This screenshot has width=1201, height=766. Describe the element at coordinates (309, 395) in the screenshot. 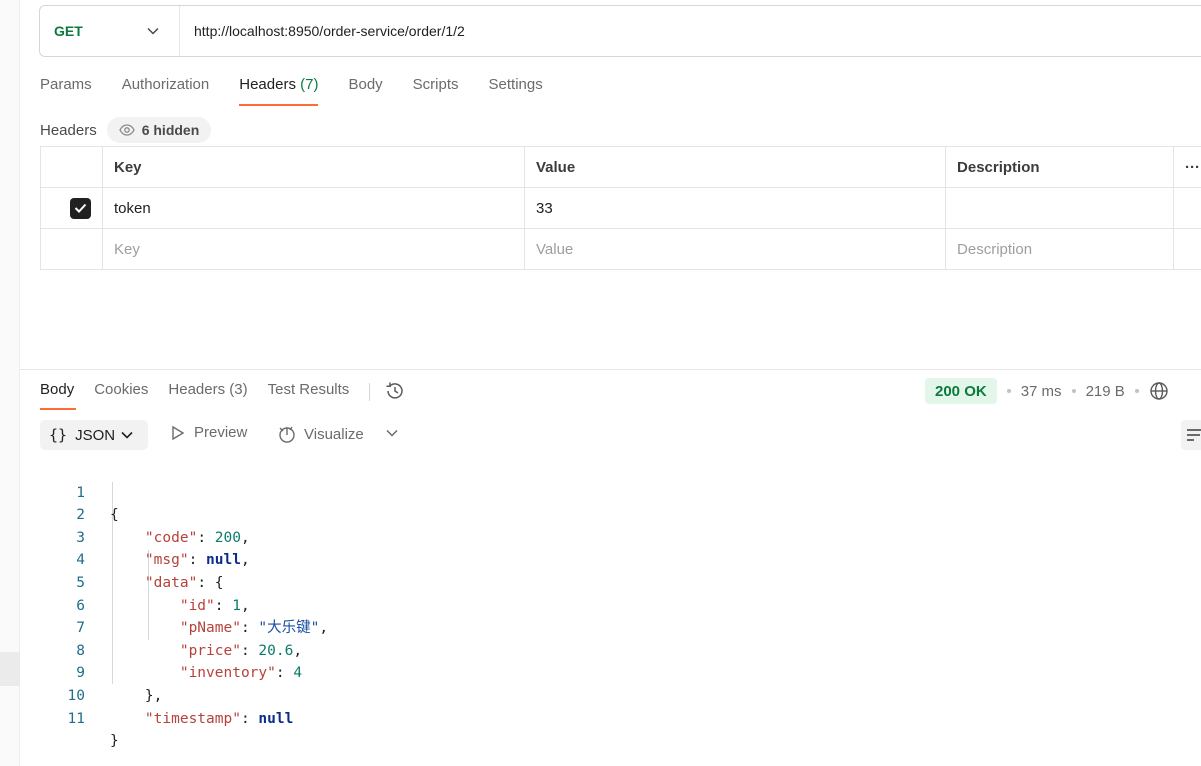

I see `tab-test-results: Test Results` at that location.